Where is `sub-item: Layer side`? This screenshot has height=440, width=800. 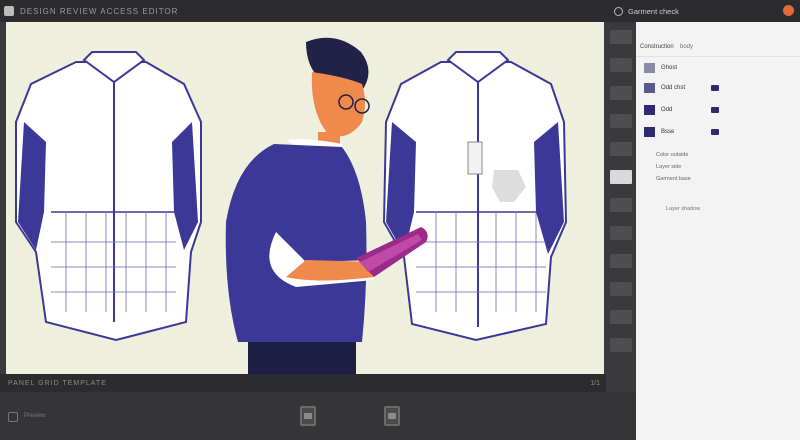
sub-item: Layer side is located at coordinates (669, 167).